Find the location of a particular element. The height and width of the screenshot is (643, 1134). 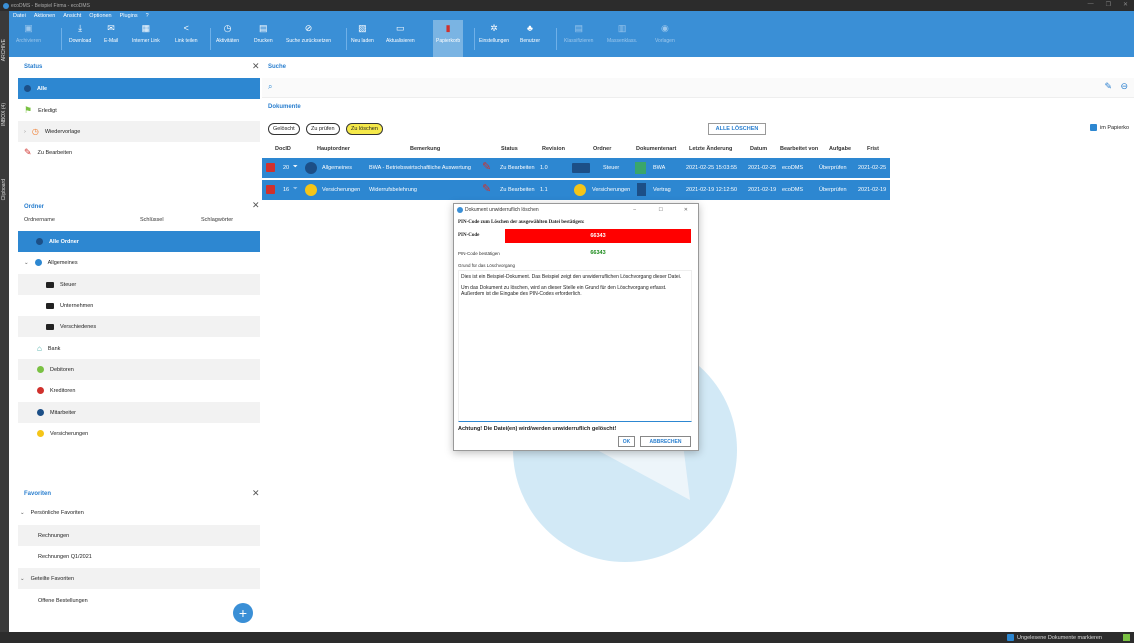

menu-datei: Datei is located at coordinates (19, 16).